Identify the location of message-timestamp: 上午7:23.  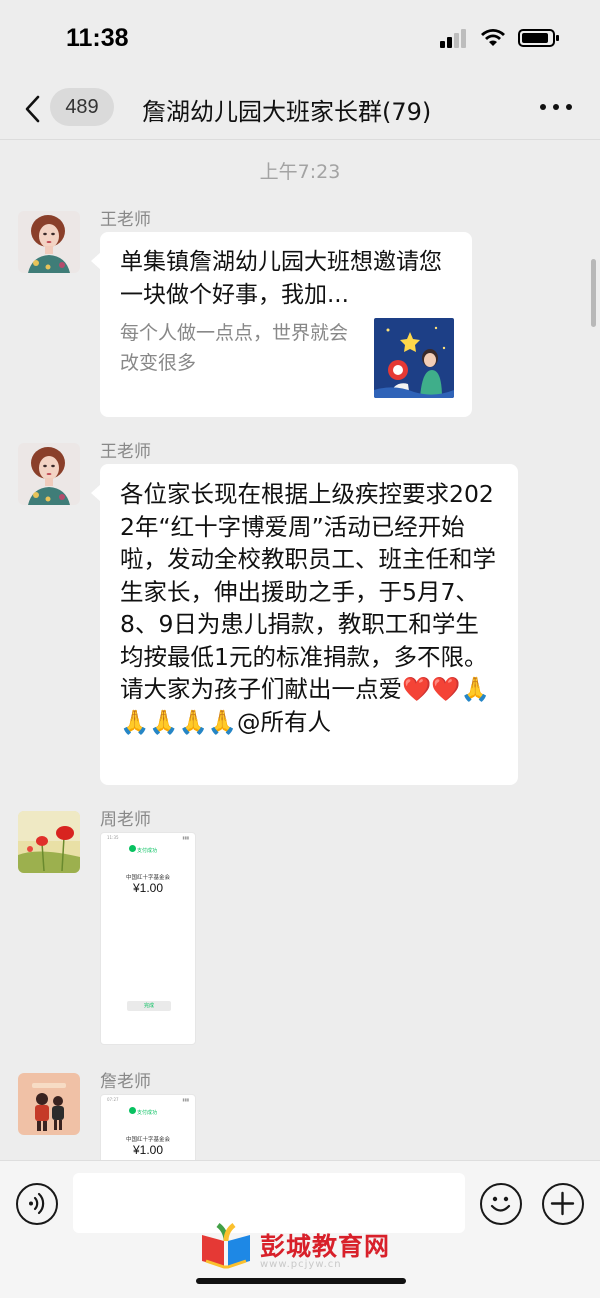
(300, 172).